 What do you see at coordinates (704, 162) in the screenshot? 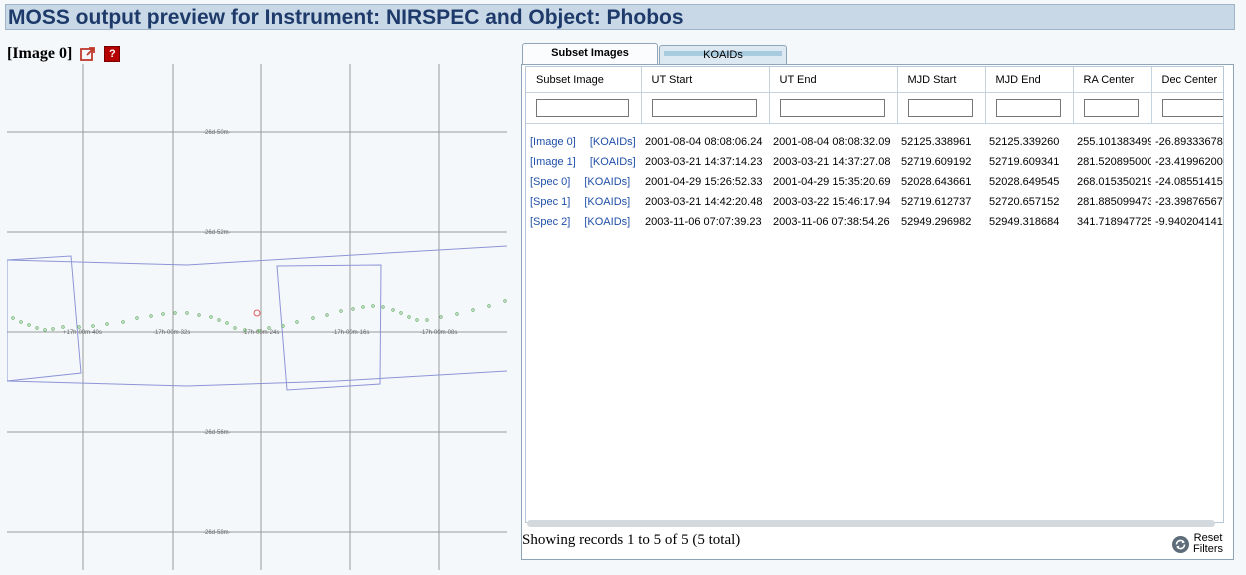
I see `ut-start-cell: 2003-03-21 14:37:14.23` at bounding box center [704, 162].